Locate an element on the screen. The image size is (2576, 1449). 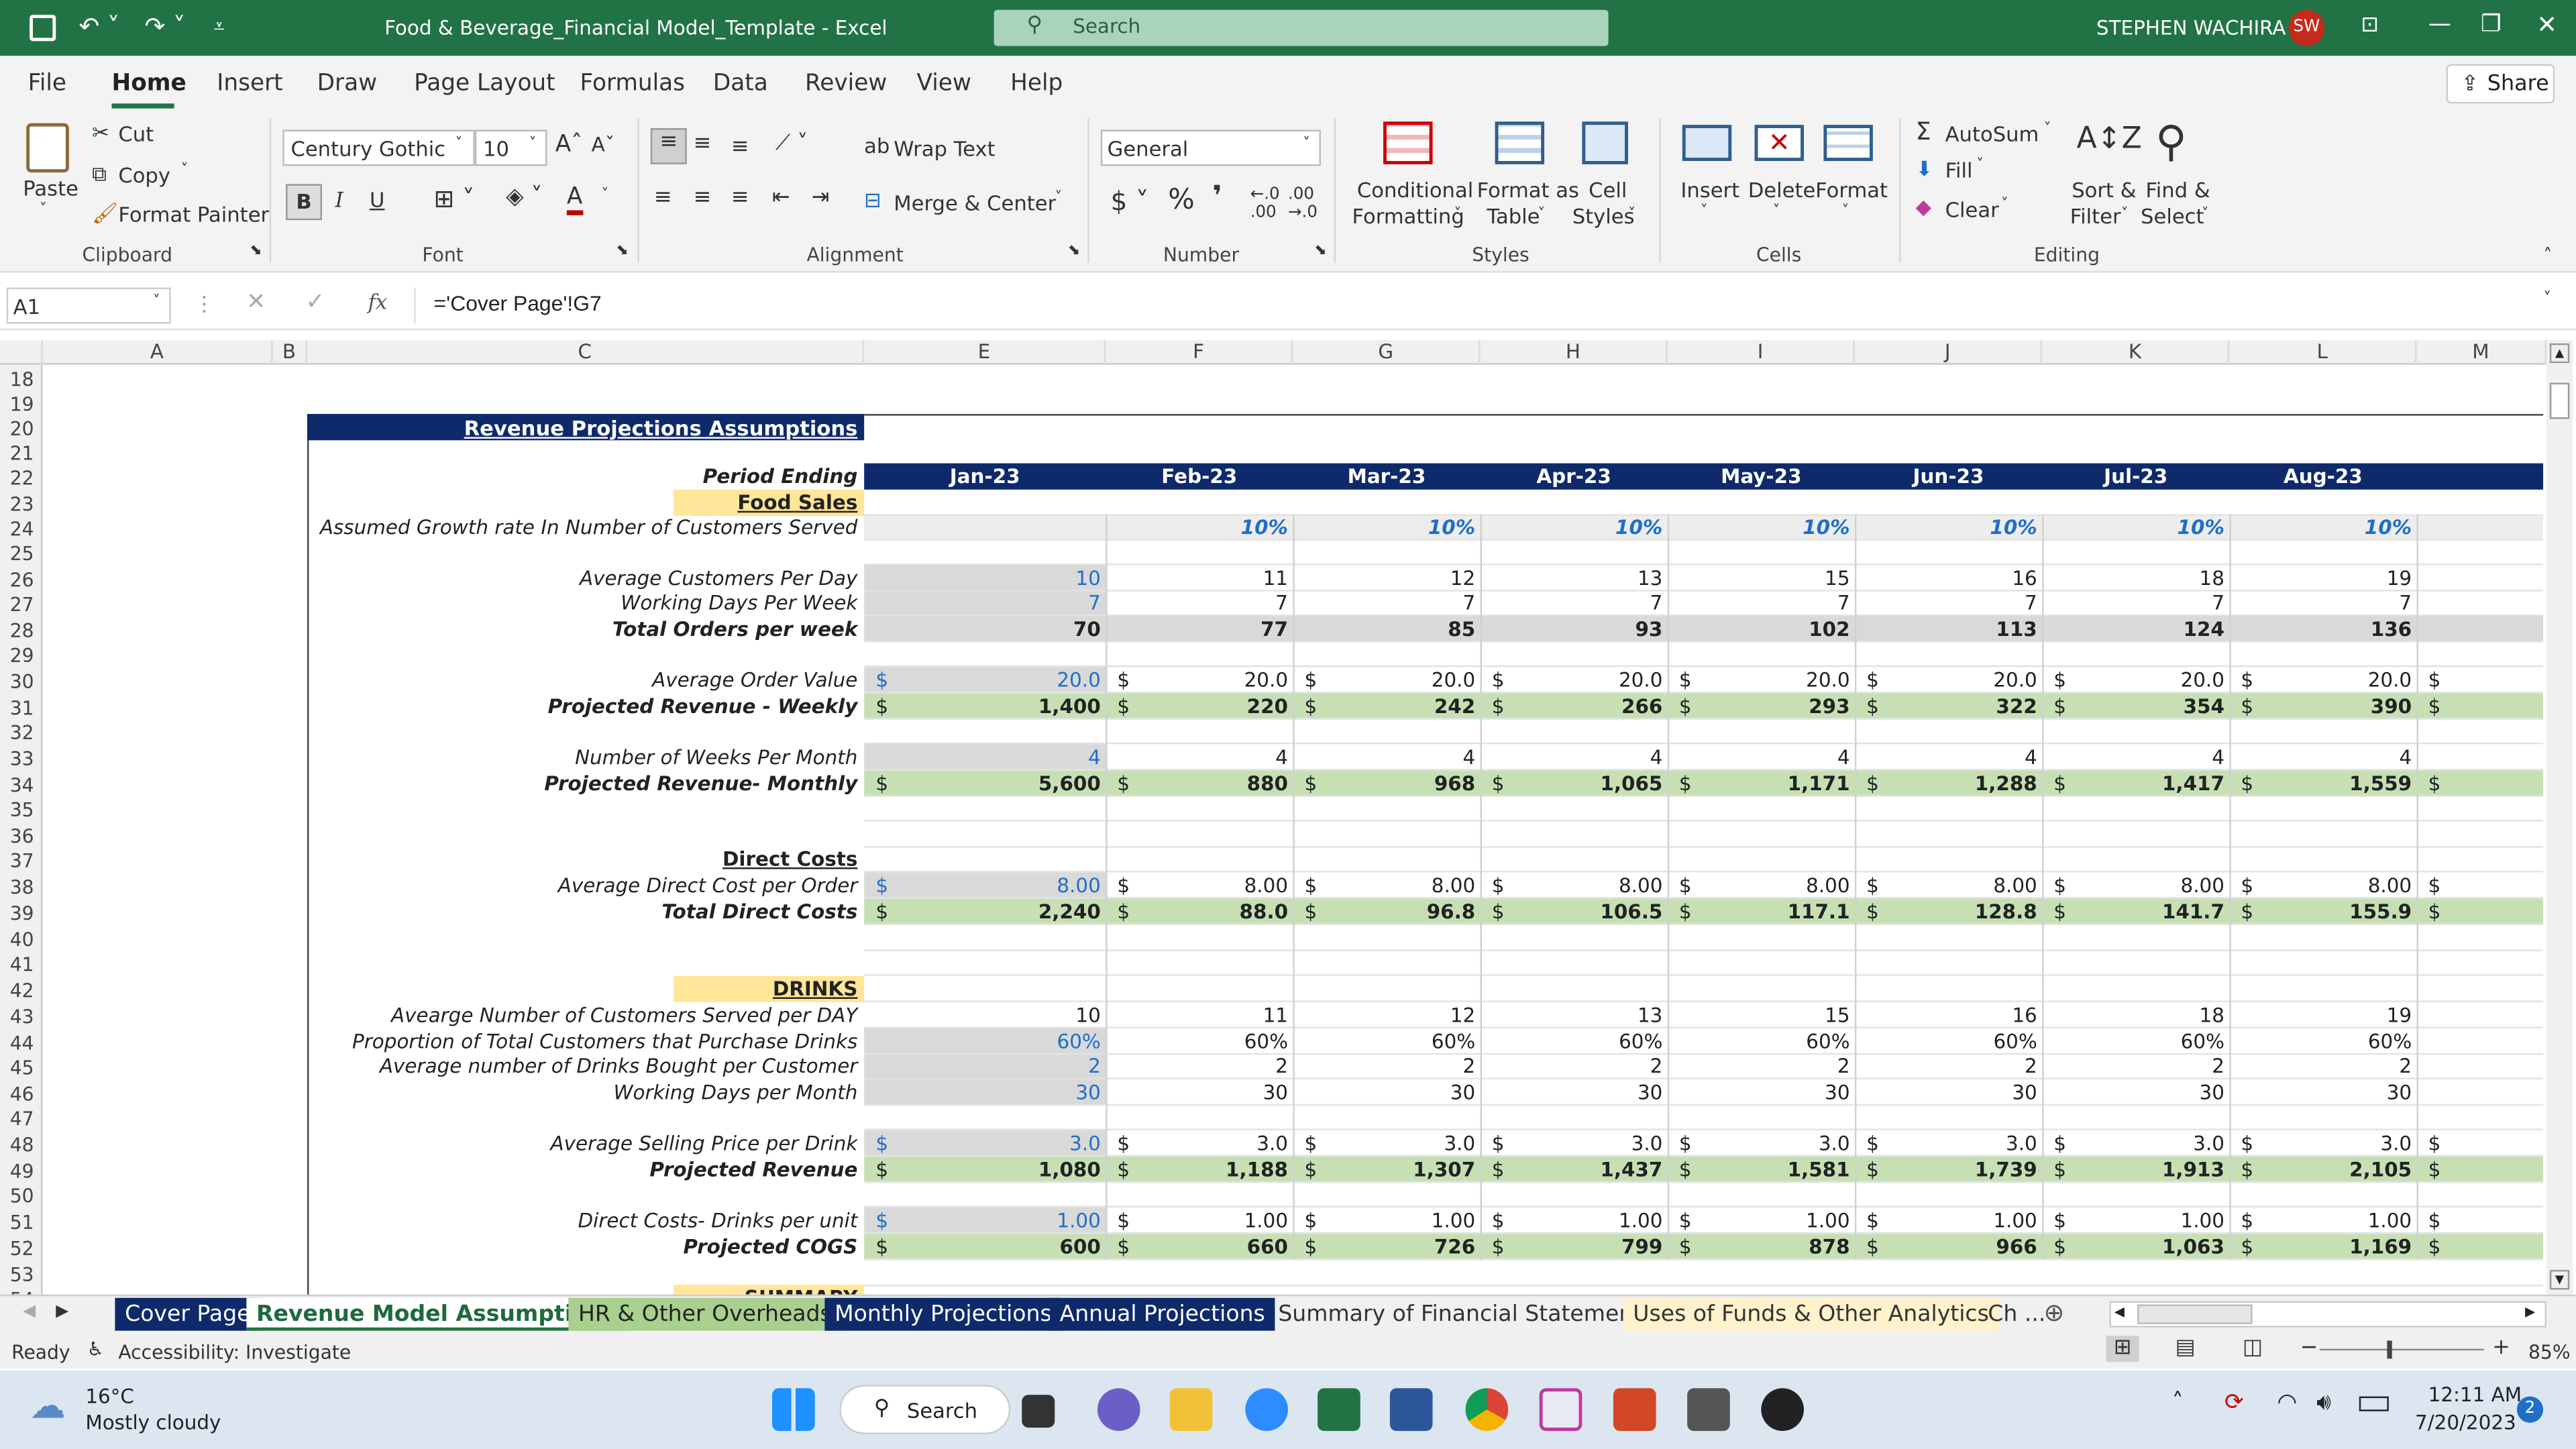
row-header-25: 25 is located at coordinates (20, 553).